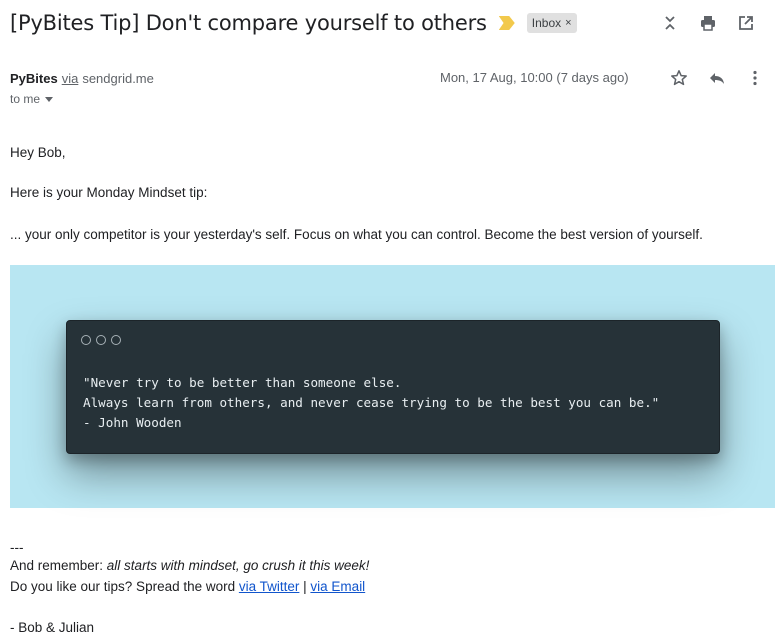 The height and width of the screenshot is (635, 775). Describe the element at coordinates (679, 78) in the screenshot. I see `star-icon` at that location.